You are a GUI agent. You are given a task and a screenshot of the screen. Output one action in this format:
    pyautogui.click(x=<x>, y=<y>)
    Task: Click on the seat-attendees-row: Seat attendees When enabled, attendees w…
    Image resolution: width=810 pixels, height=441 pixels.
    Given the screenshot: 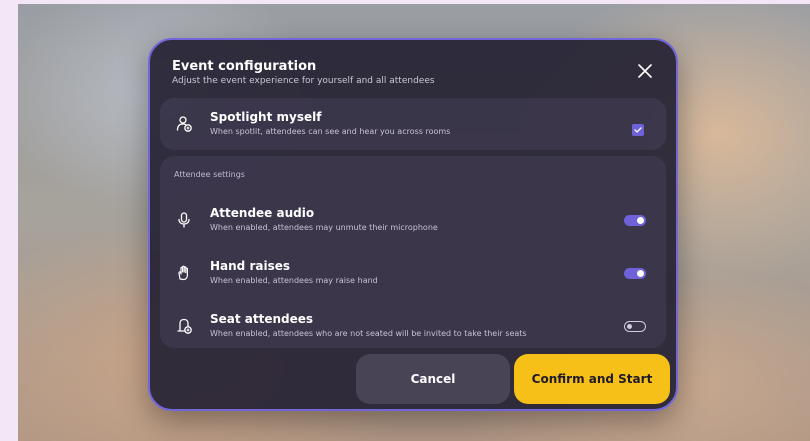 What is the action you would take?
    pyautogui.click(x=413, y=326)
    